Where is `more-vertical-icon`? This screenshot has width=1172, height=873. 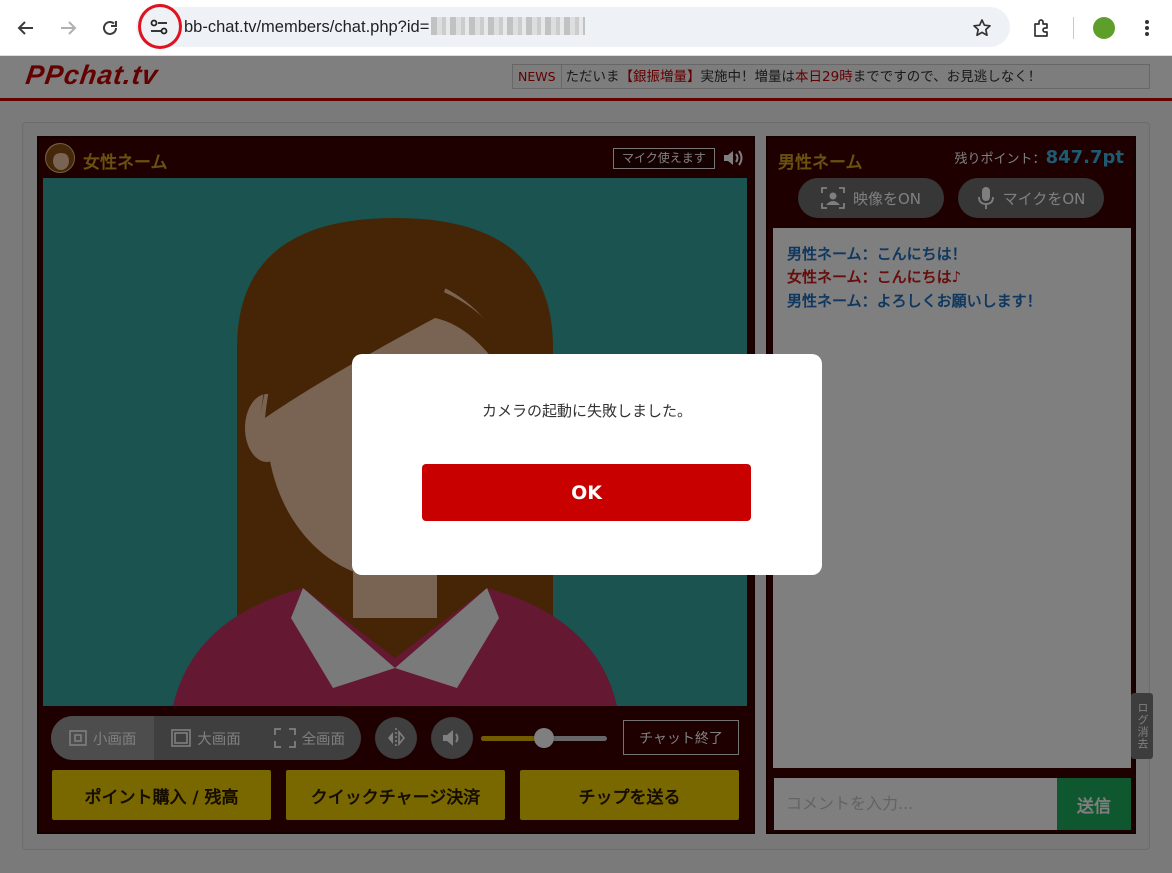 more-vertical-icon is located at coordinates (1147, 28).